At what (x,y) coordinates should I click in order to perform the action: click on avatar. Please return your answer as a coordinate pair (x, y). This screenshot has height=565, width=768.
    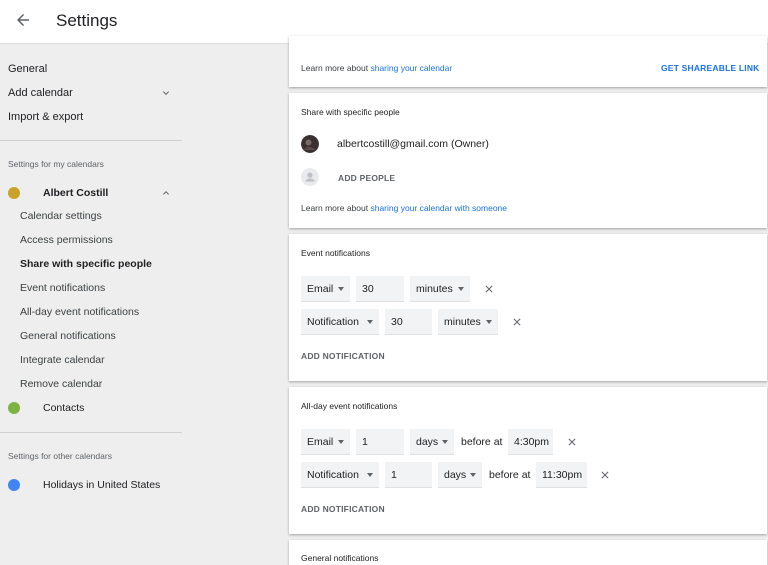
    Looking at the image, I should click on (310, 144).